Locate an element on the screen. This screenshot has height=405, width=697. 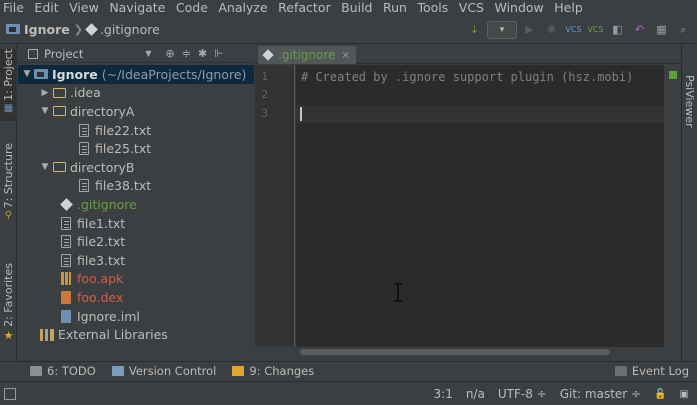
tree-node-directoryB: ▼ directoryB is located at coordinates (136, 167).